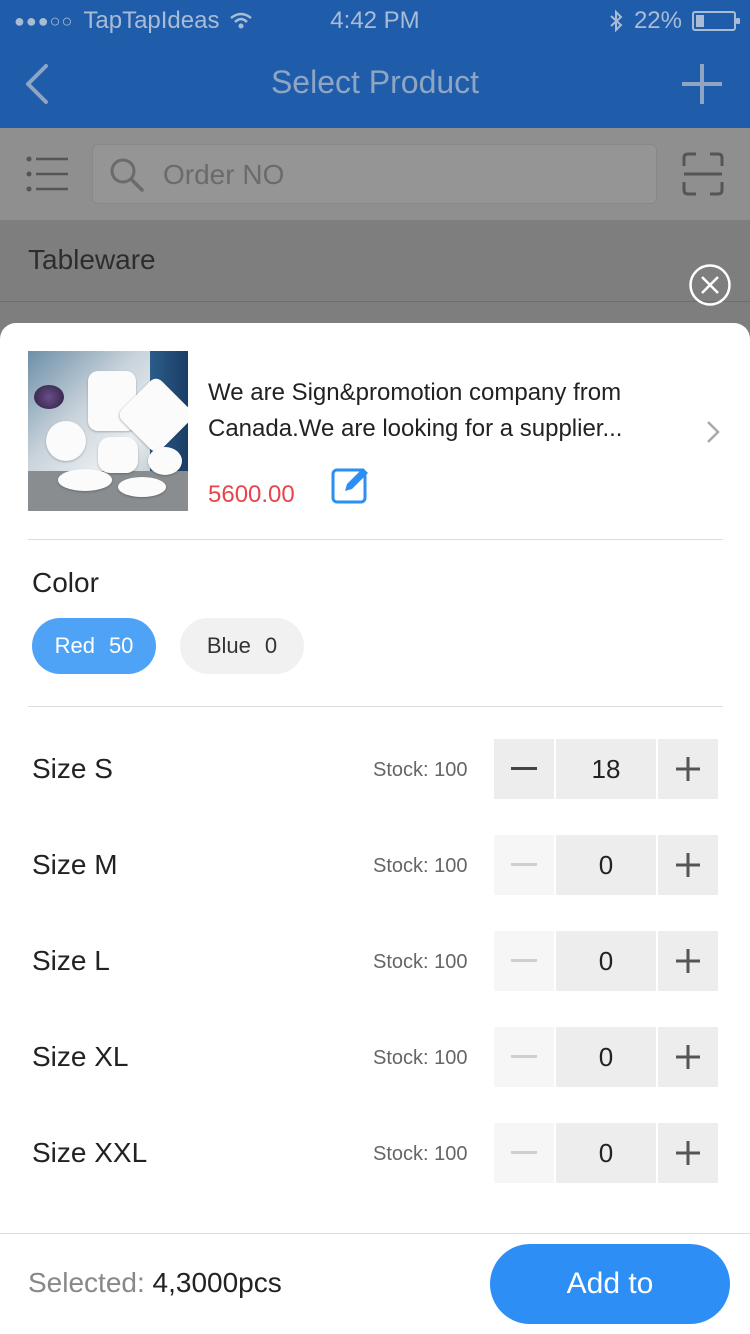 The height and width of the screenshot is (1334, 750). Describe the element at coordinates (195, 1282) in the screenshot. I see `selected-value: 4,3000` at that location.